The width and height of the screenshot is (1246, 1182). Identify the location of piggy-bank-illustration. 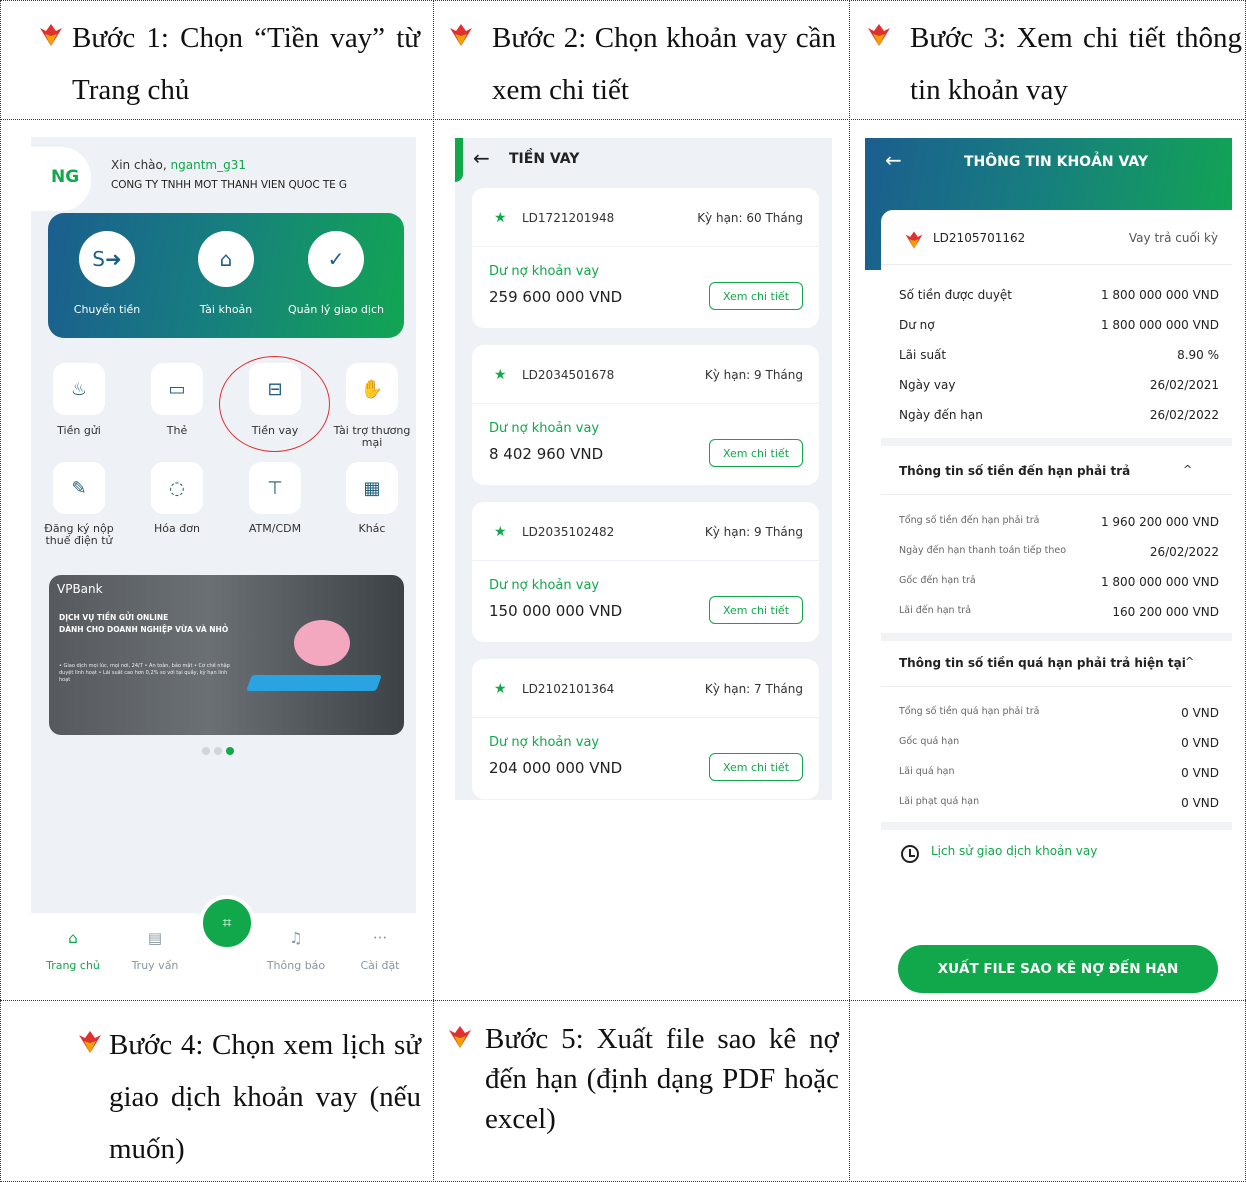
(322, 643).